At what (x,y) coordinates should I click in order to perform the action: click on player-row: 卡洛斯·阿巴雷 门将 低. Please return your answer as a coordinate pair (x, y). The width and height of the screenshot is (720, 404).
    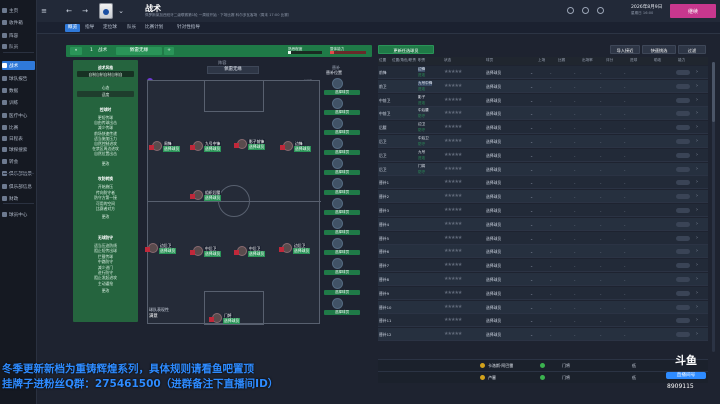
    Looking at the image, I should click on (543, 365).